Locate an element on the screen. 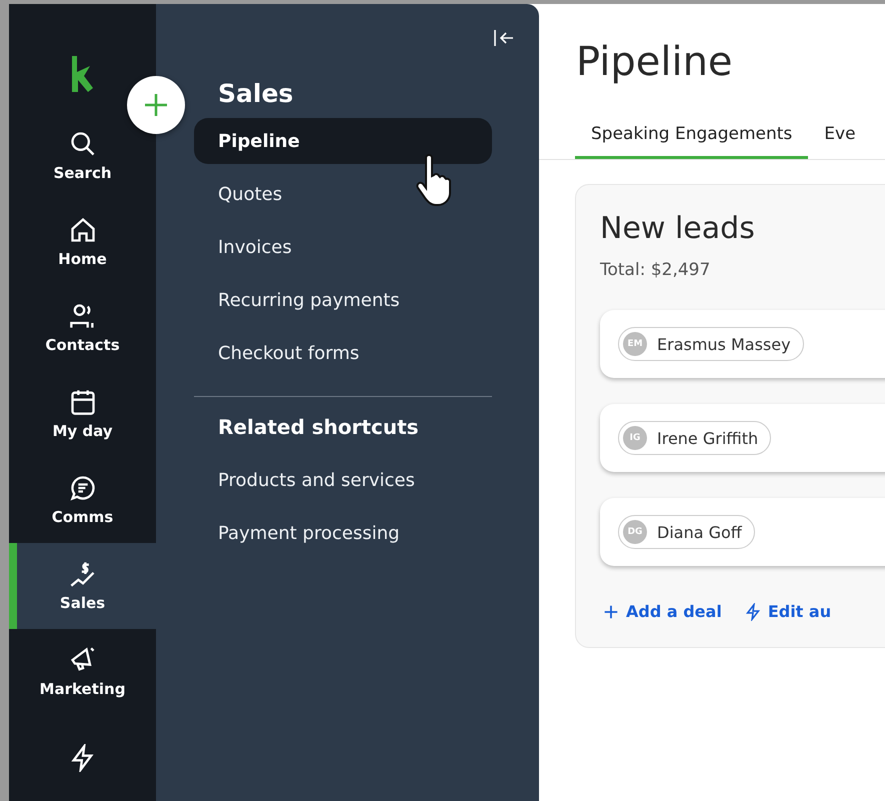  pipeline-tab: Speaking Engagements is located at coordinates (691, 137).